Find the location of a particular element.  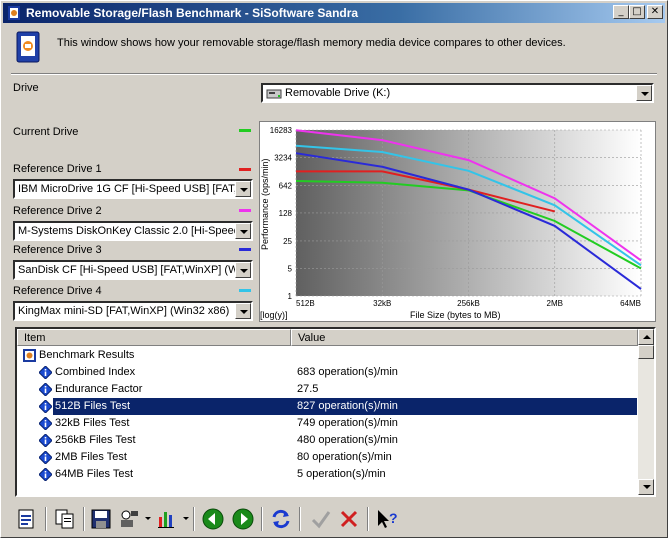

options-dropdown-arrow is located at coordinates (148, 518).